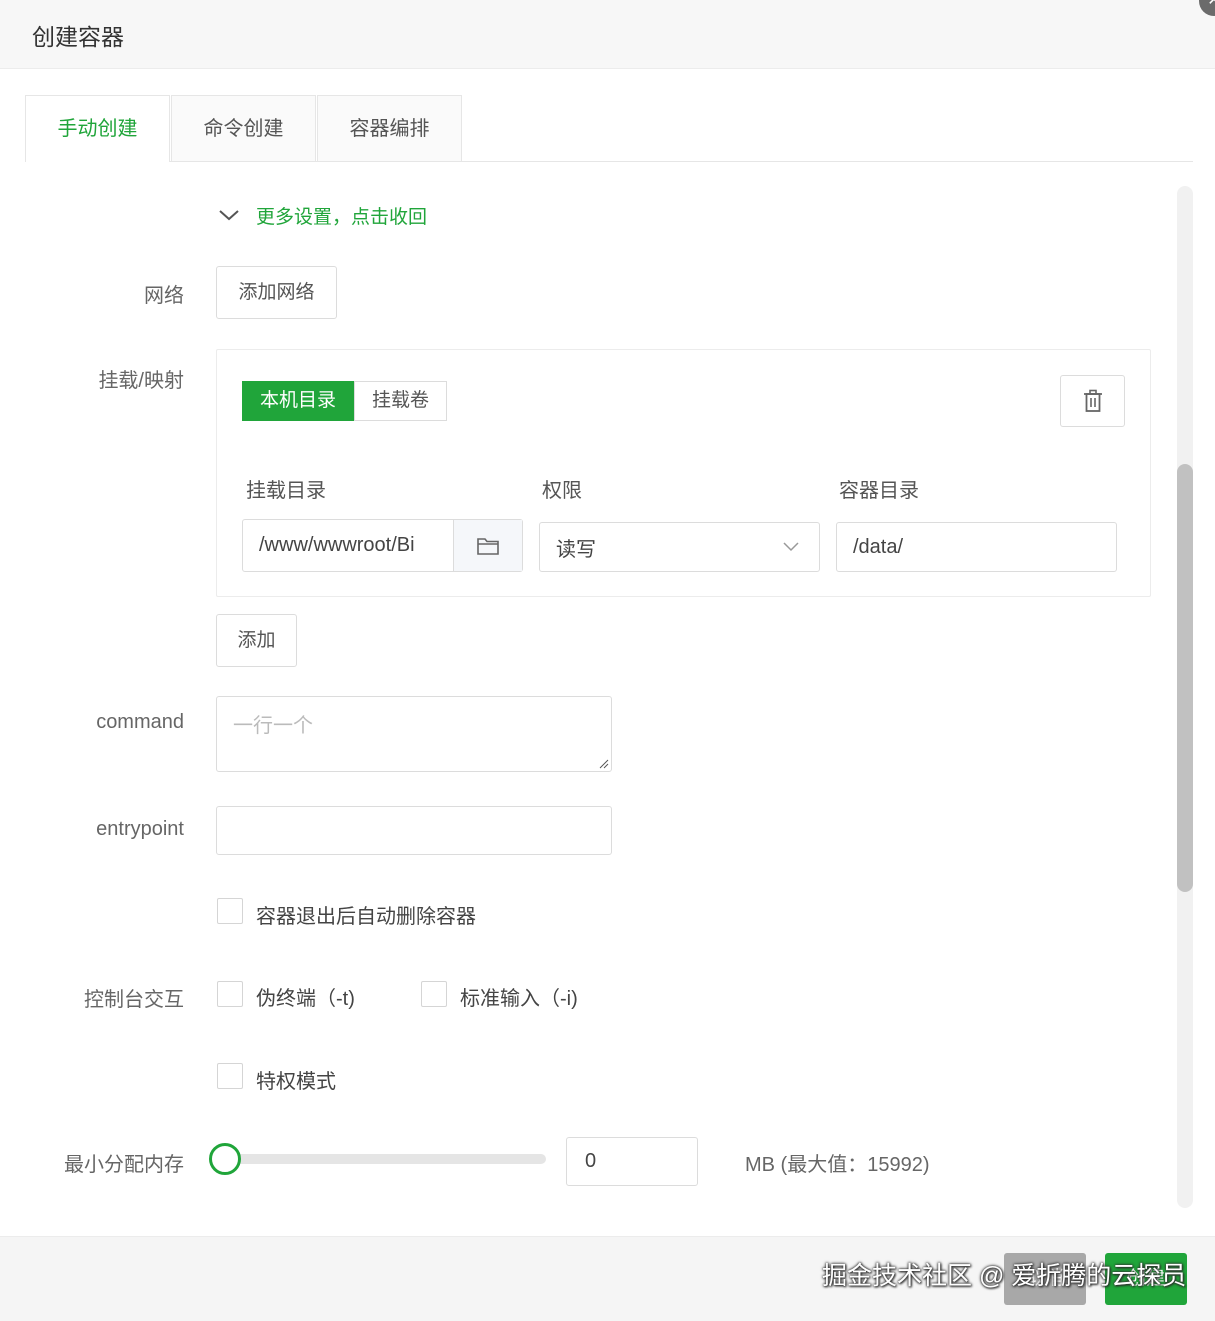 This screenshot has width=1215, height=1321. Describe the element at coordinates (609, 128) in the screenshot. I see `tab-bar: 手动创建 命令创建 容器编排` at that location.